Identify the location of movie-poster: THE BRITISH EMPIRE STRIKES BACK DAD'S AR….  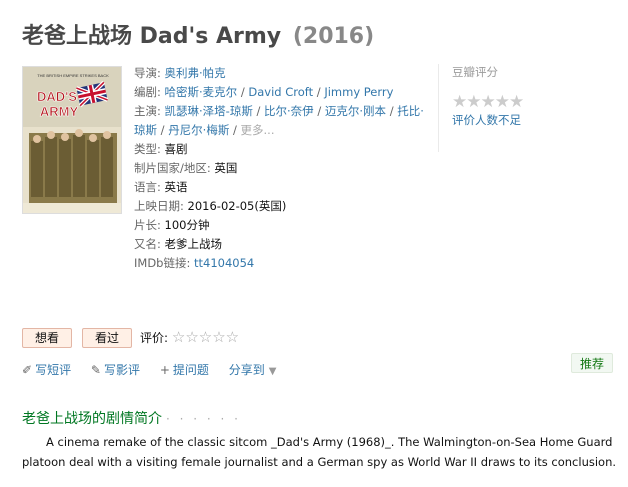
(72, 140).